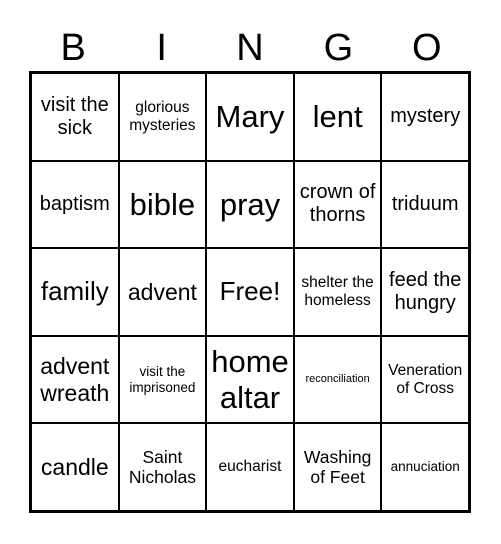 Image resolution: width=501 pixels, height=544 pixels. What do you see at coordinates (337, 117) in the screenshot?
I see `bingo-cell: lent` at bounding box center [337, 117].